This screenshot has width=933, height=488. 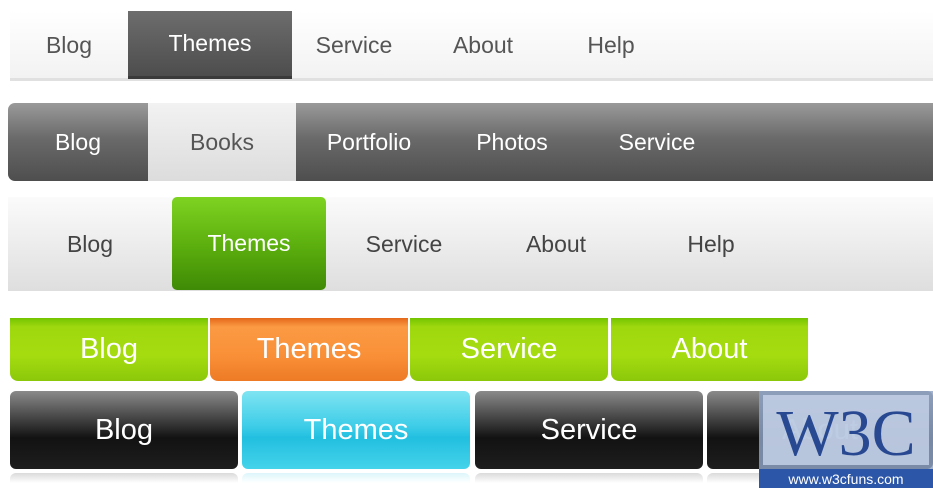 What do you see at coordinates (356, 430) in the screenshot?
I see `menu5-item-themes: Themes` at bounding box center [356, 430].